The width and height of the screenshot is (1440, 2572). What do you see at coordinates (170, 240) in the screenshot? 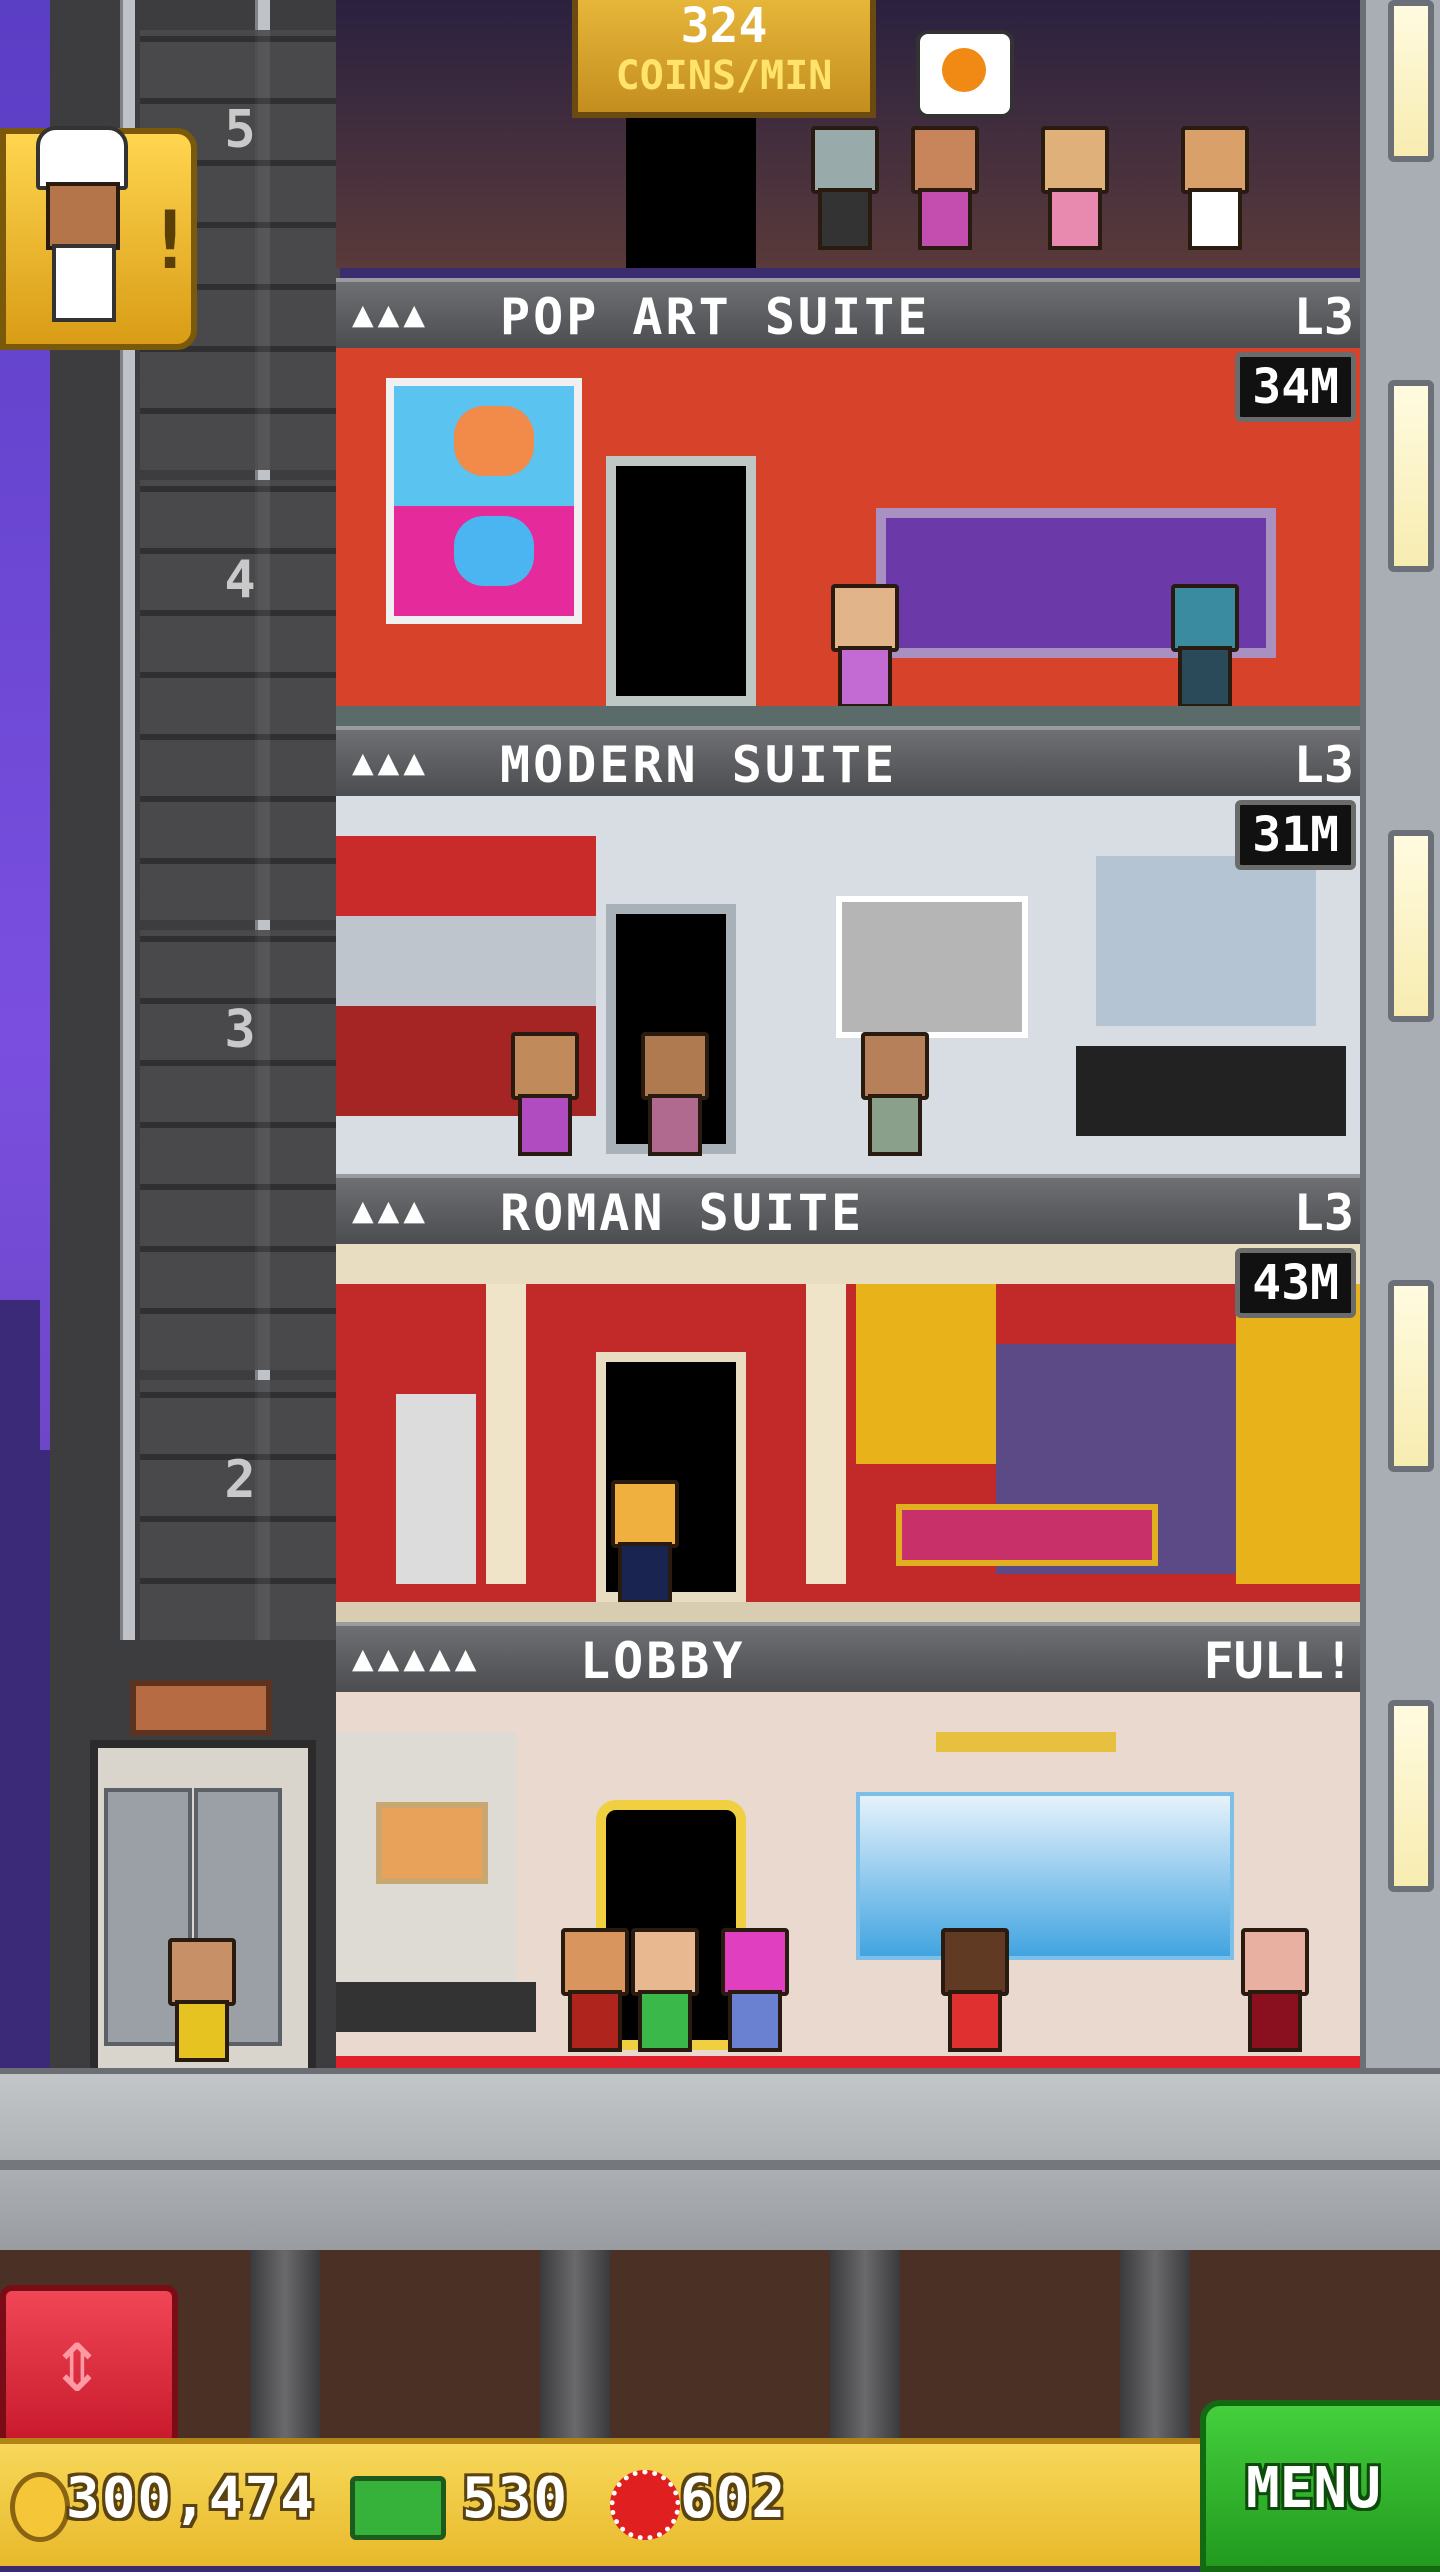
I see `exclamation-icon: !` at bounding box center [170, 240].